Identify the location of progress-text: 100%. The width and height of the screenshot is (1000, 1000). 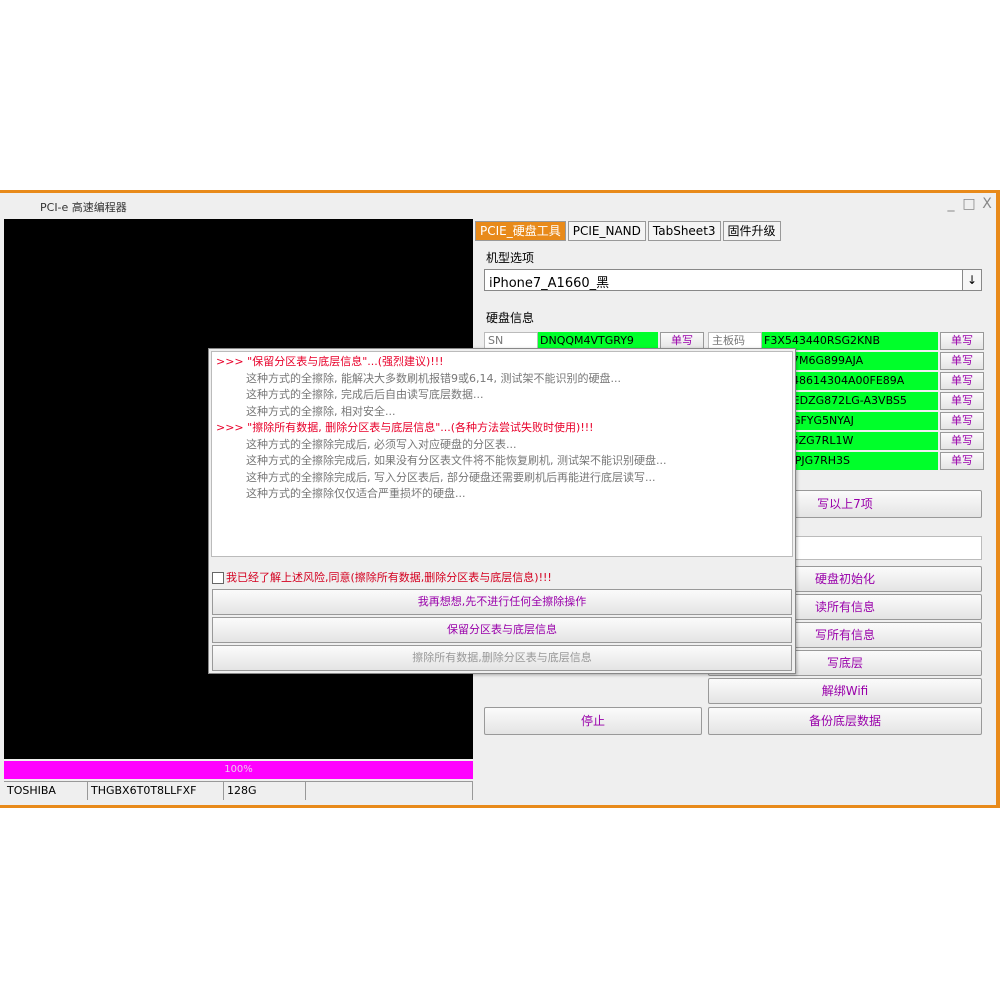
(238, 769).